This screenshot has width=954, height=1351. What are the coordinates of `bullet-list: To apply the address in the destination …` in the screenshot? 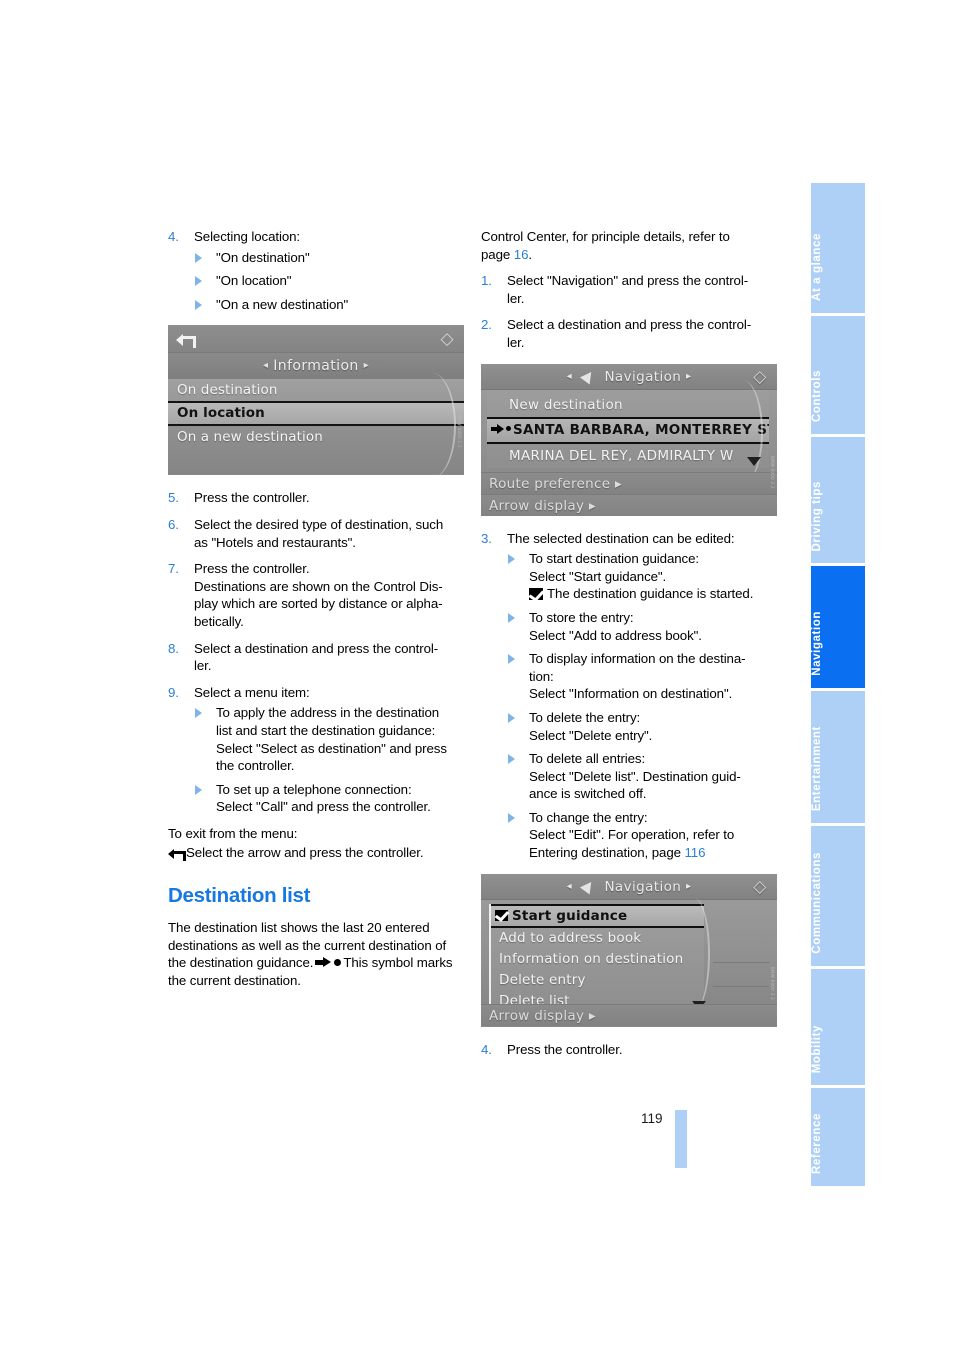 It's located at (329, 760).